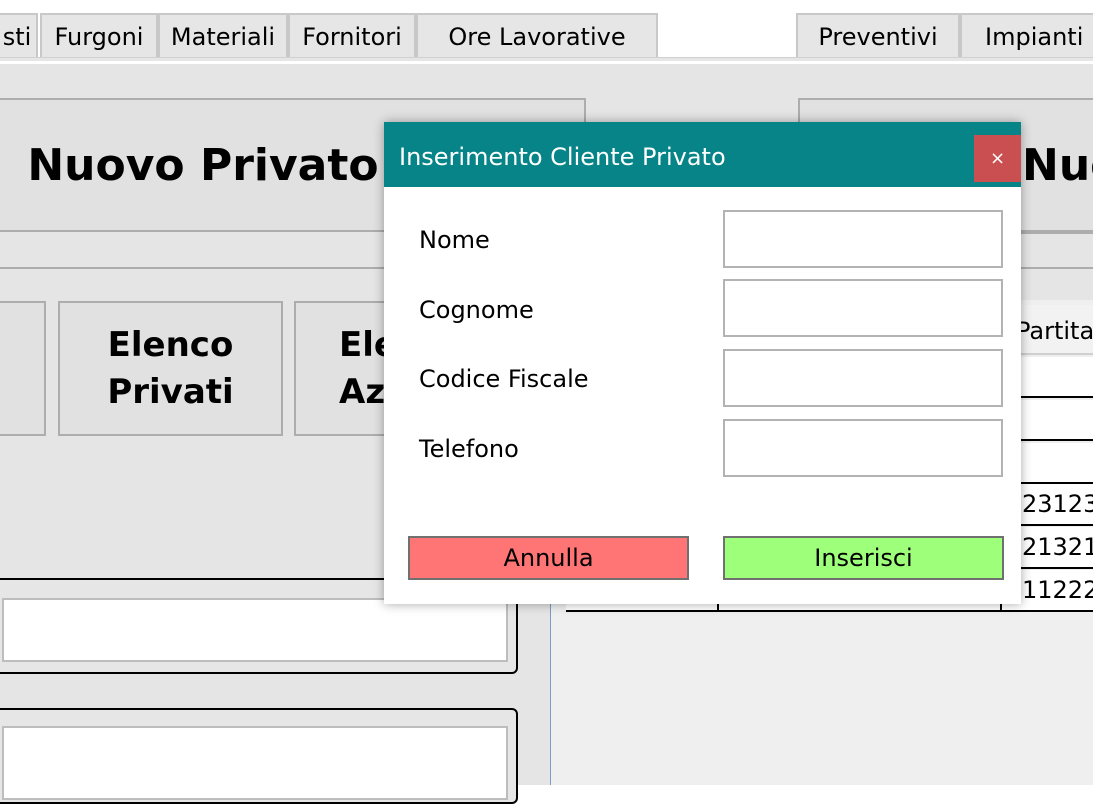 Image resolution: width=1093 pixels, height=804 pixels. What do you see at coordinates (1057, 590) in the screenshot?
I see `grid-cell-value: 11222` at bounding box center [1057, 590].